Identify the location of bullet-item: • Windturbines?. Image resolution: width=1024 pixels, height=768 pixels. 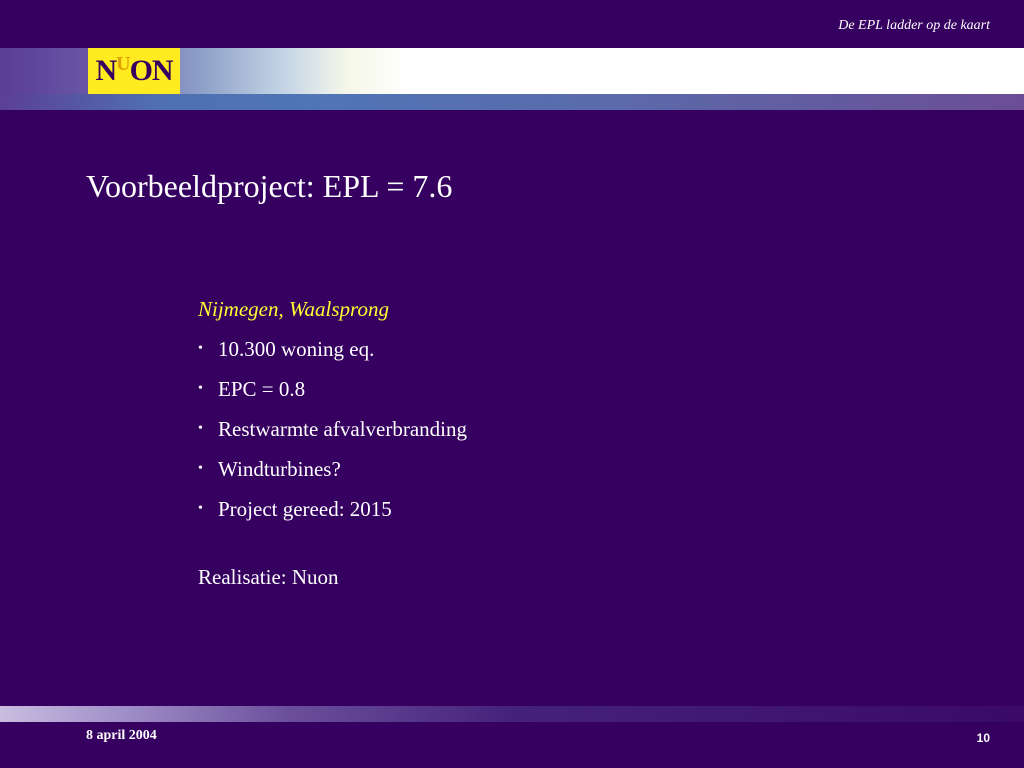
(498, 469).